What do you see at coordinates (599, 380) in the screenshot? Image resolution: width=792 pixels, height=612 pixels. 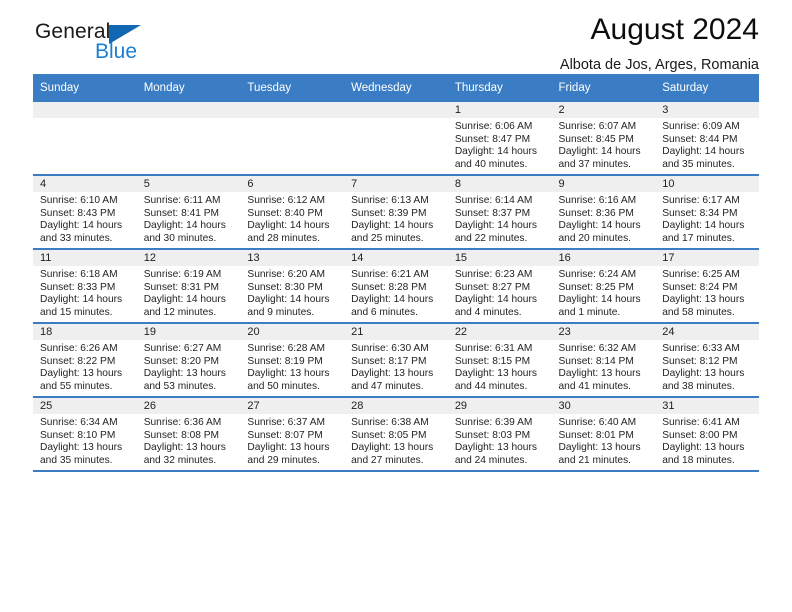 I see `daylight-text: Daylight: 13 hours and 41 minutes.` at bounding box center [599, 380].